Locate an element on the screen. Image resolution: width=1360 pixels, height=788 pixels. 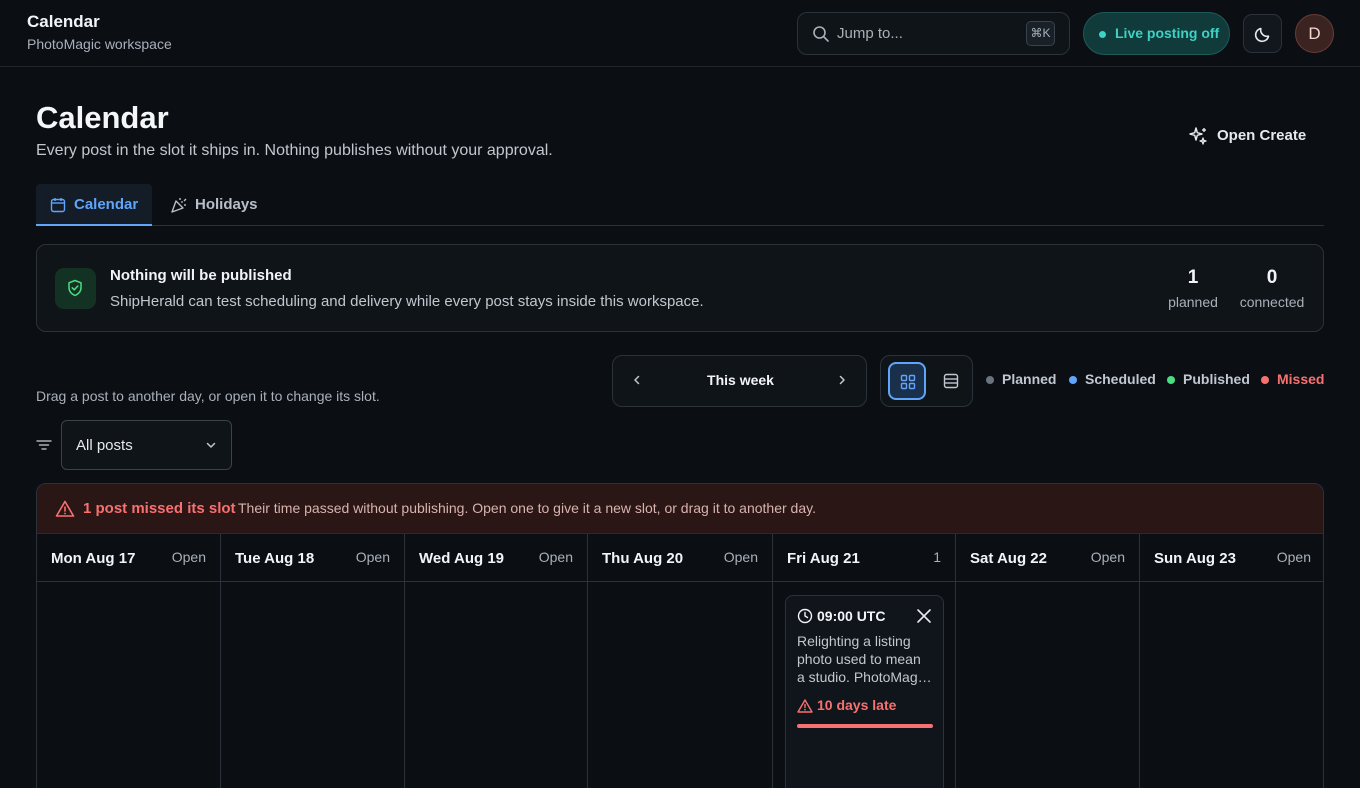
moon-icon is located at coordinates (1262, 35).